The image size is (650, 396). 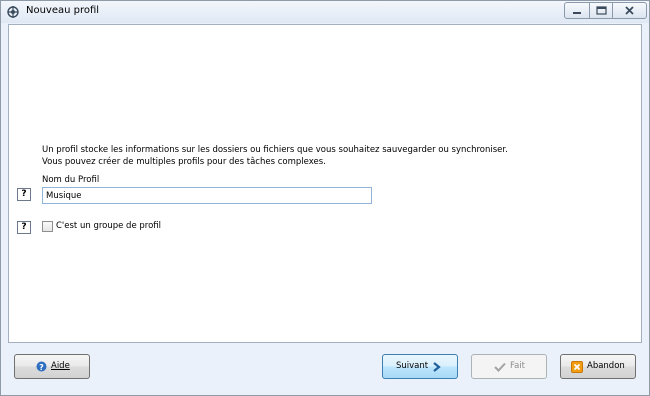 I want to click on maximize-icon, so click(x=601, y=10).